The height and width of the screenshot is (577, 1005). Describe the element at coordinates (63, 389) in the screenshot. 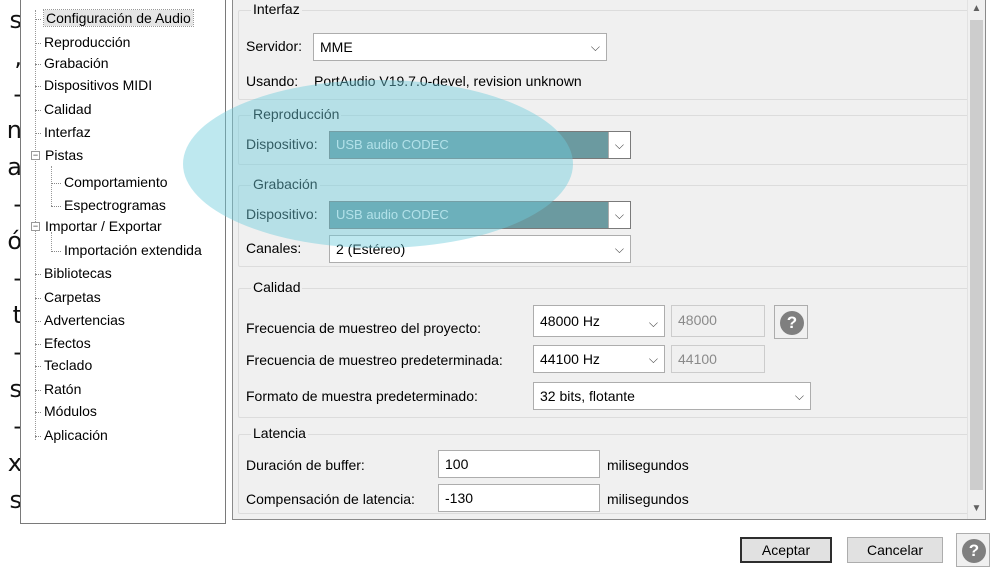

I see `tree-item-label: Ratón` at that location.